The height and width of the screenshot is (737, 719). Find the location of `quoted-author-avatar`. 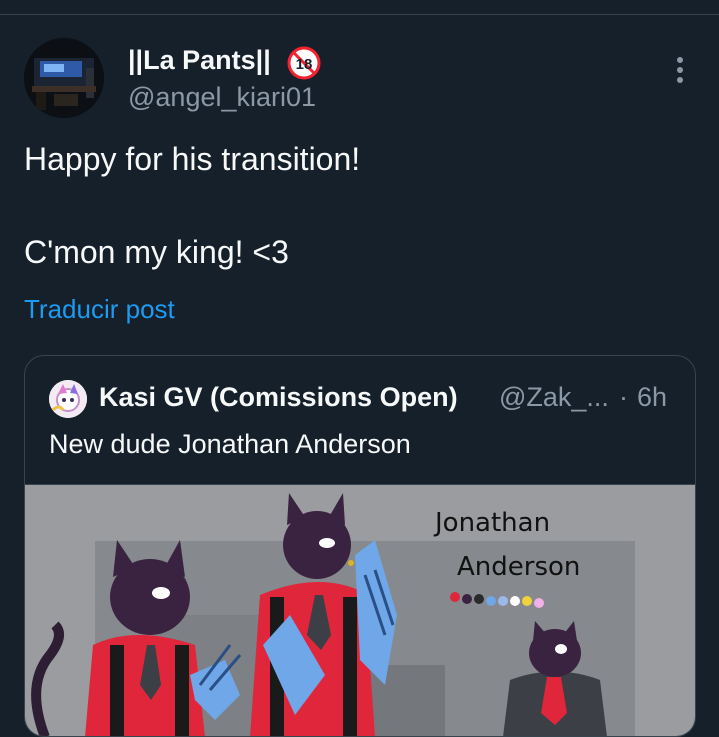

quoted-author-avatar is located at coordinates (68, 399).